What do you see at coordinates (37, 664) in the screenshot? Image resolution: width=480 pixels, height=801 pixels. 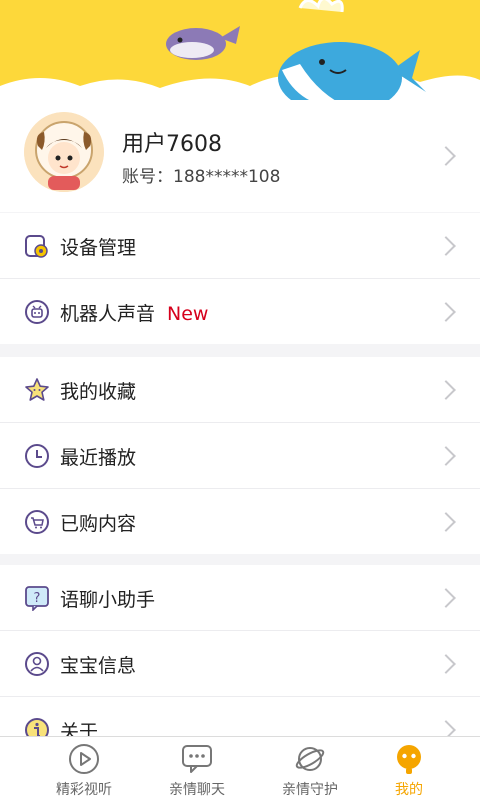 I see `baby-profile-icon` at bounding box center [37, 664].